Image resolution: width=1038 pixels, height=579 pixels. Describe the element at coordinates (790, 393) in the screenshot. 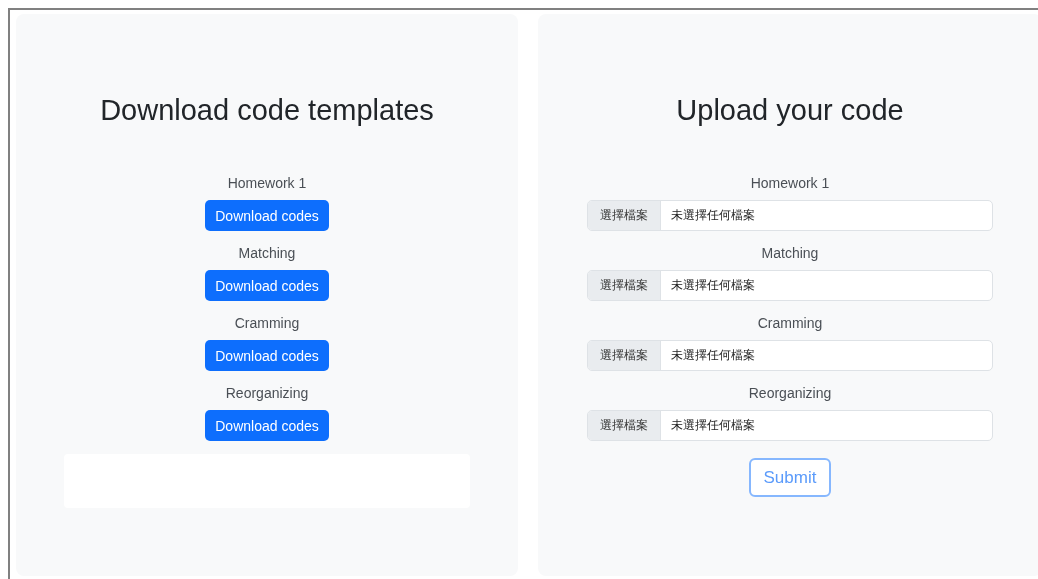

I see `upload-label: Reorganizing` at that location.